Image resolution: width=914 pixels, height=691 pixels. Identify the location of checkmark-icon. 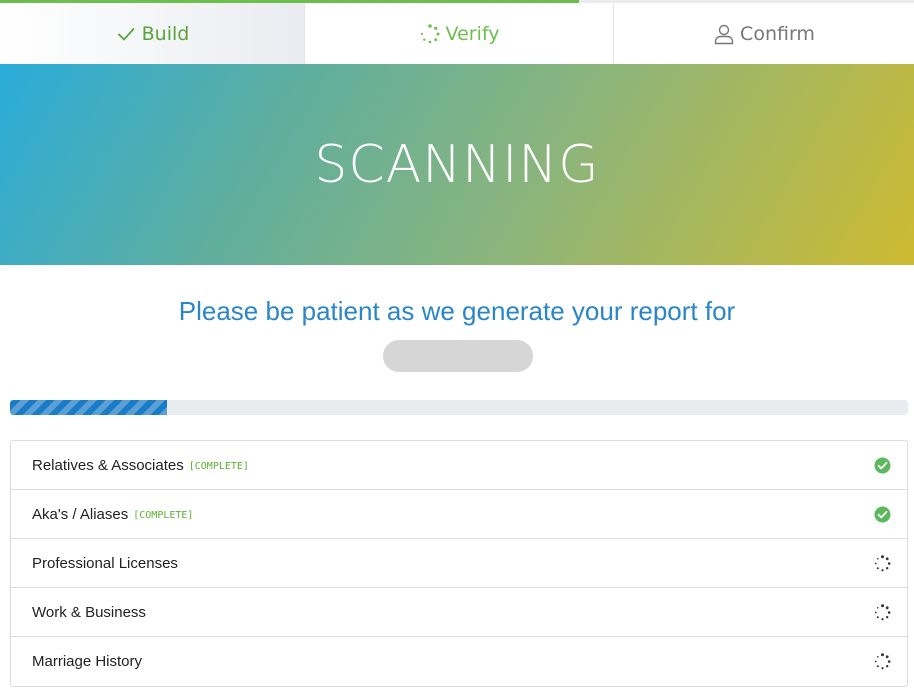
(126, 34).